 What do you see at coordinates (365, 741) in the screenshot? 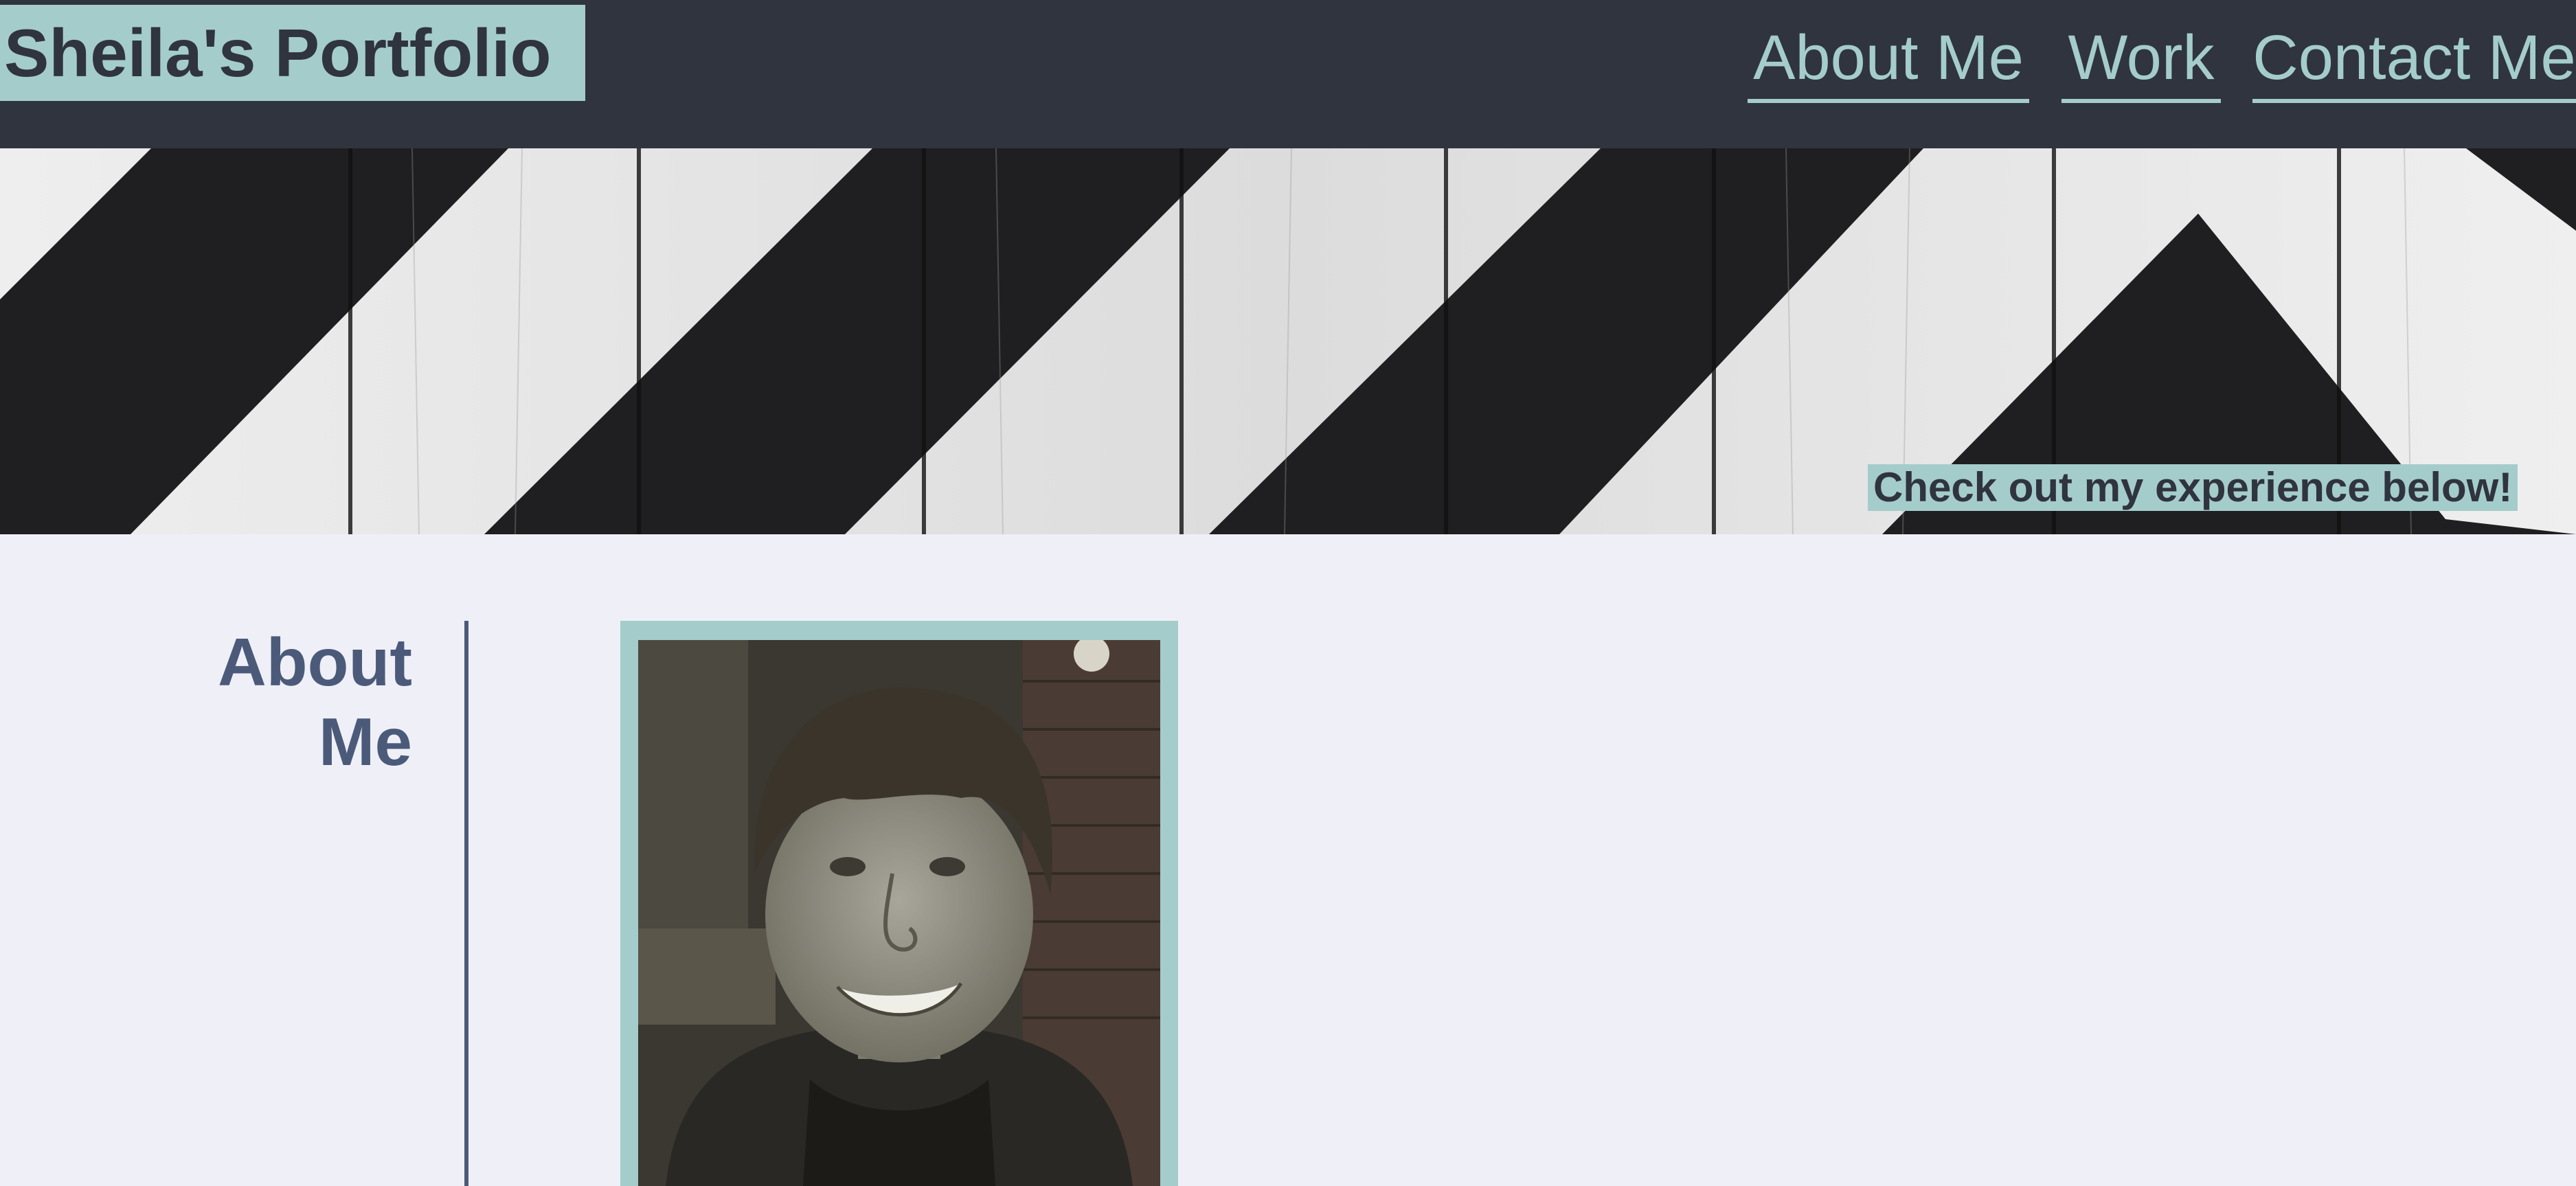
I see `about-heading-line2: Me` at bounding box center [365, 741].